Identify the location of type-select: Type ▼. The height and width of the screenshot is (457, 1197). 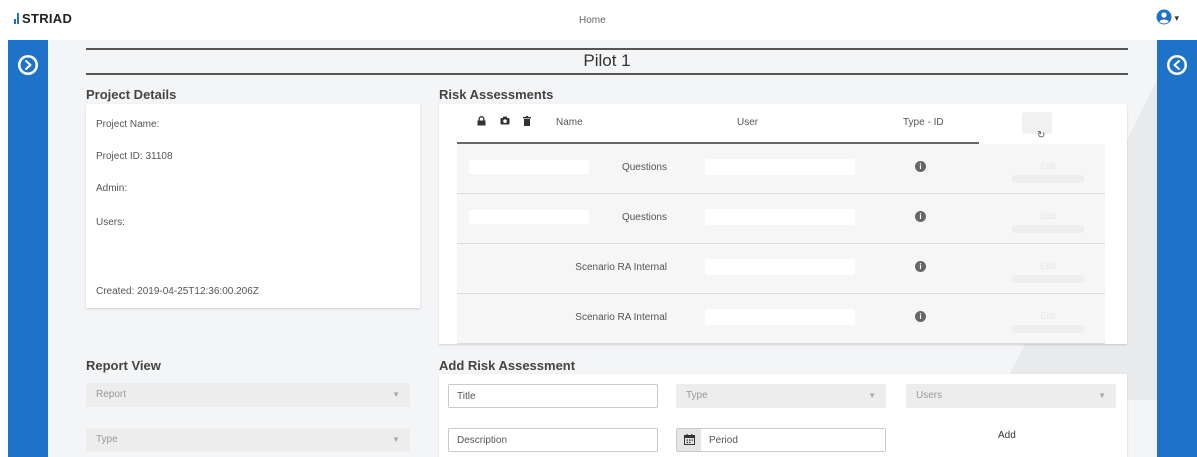
(781, 396).